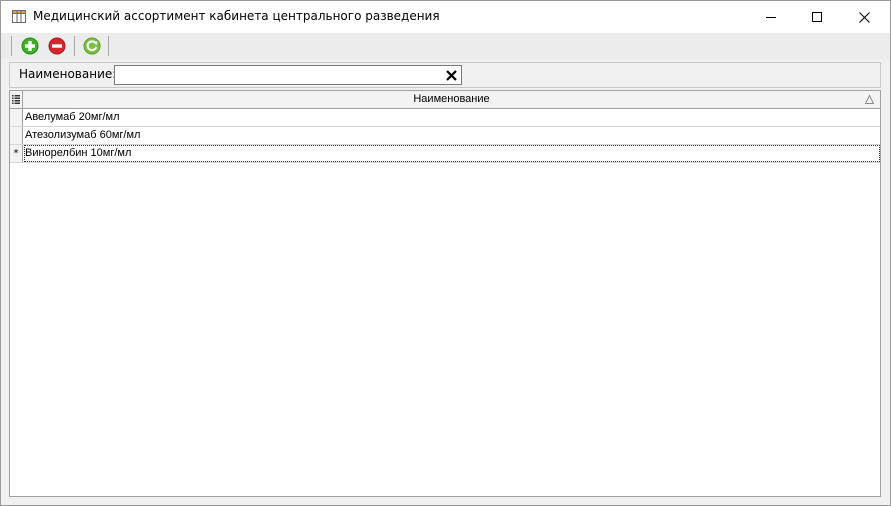 The height and width of the screenshot is (506, 891). I want to click on table-icon, so click(19, 16).